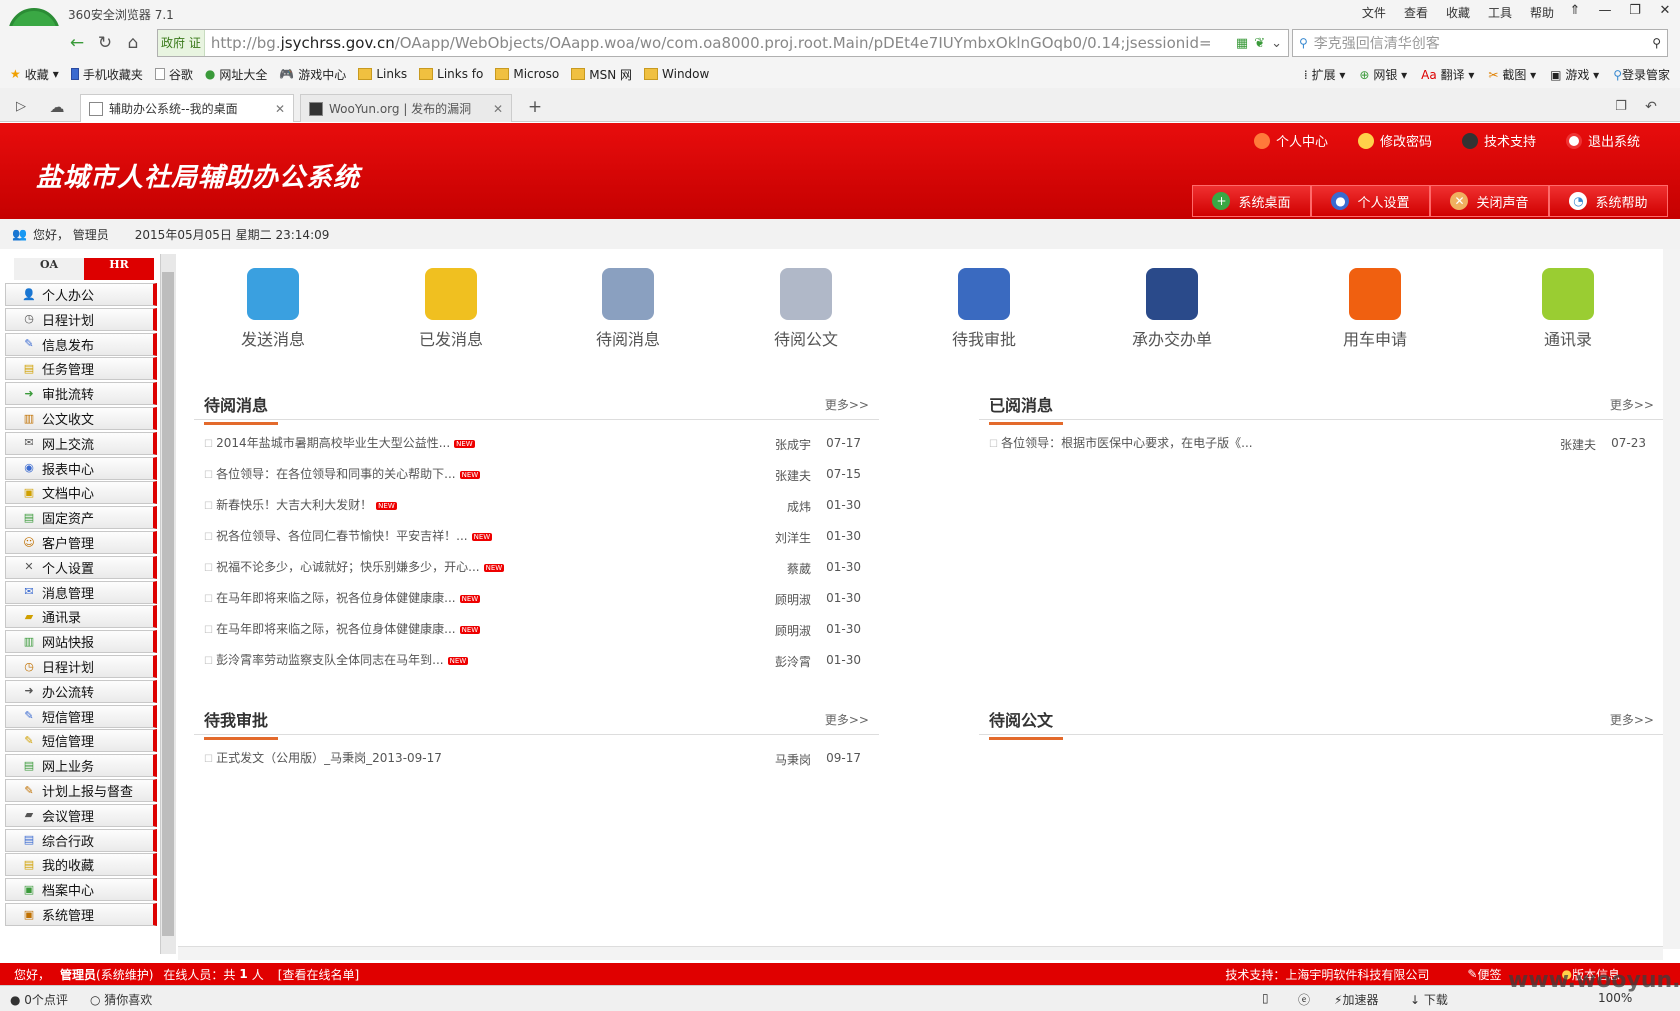  Describe the element at coordinates (1458, 12) in the screenshot. I see `menu-favorites: 收藏` at that location.